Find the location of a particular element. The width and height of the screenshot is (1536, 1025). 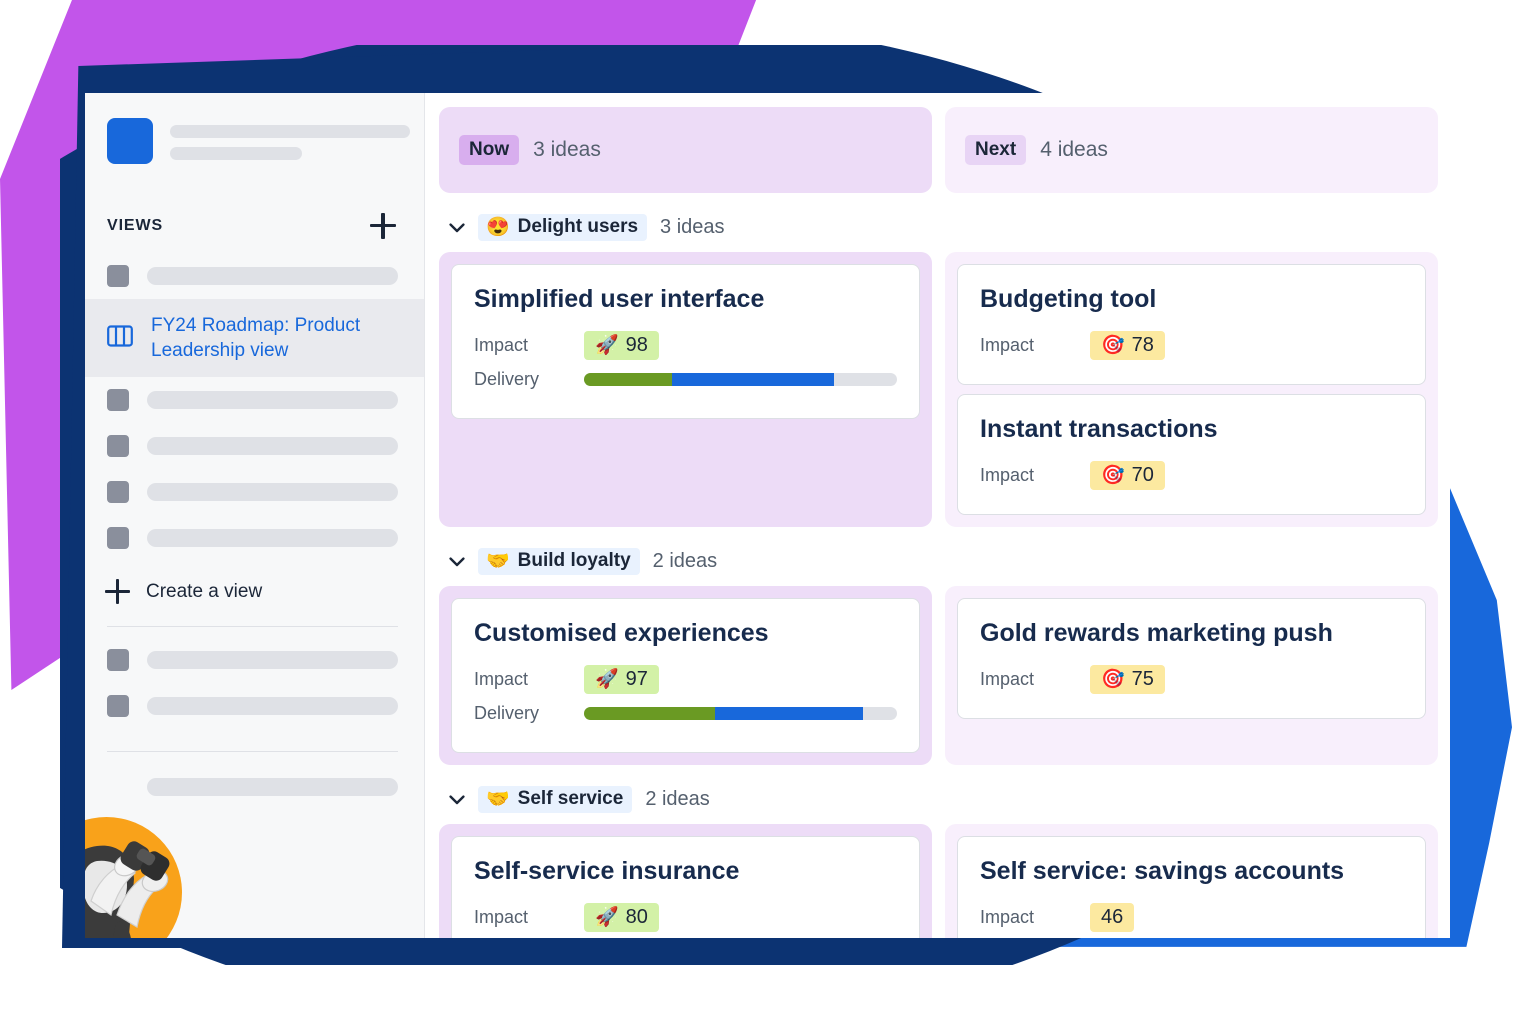

lane-now: Self-service insurance Impact 🚀 80 is located at coordinates (685, 881).